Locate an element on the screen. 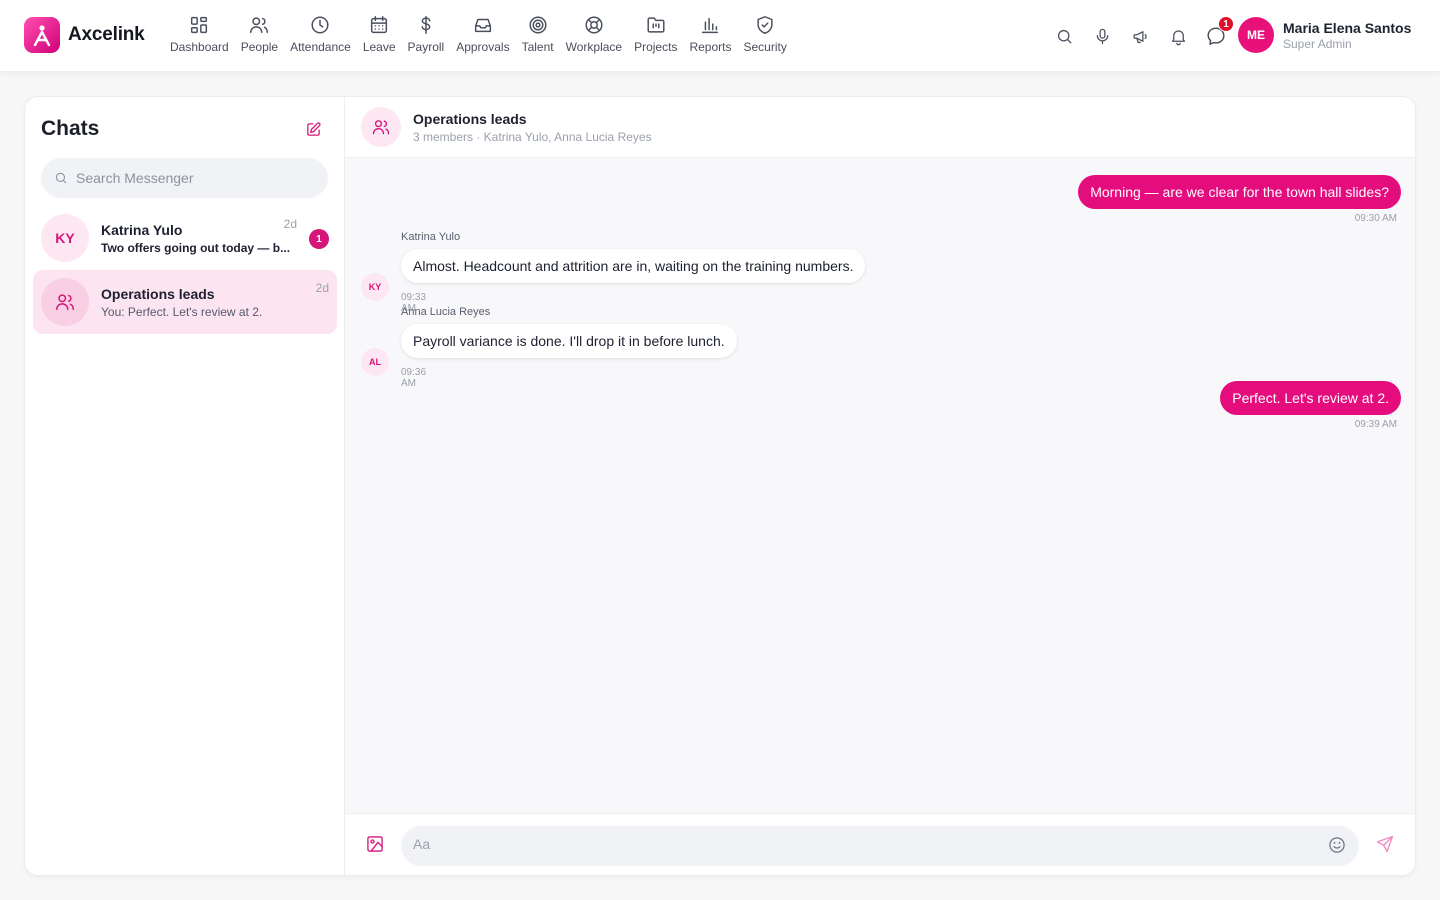 This screenshot has height=900, width=1440. user-name: Maria Elena Santos is located at coordinates (1347, 27).